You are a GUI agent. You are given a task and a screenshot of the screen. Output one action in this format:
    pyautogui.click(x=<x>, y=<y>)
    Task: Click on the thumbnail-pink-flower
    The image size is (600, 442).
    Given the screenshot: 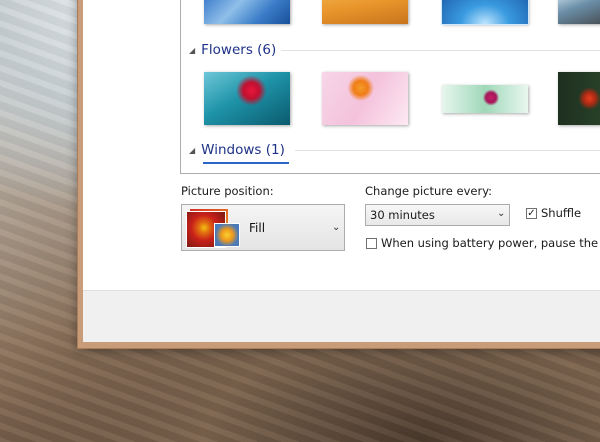 What is the action you would take?
    pyautogui.click(x=485, y=99)
    